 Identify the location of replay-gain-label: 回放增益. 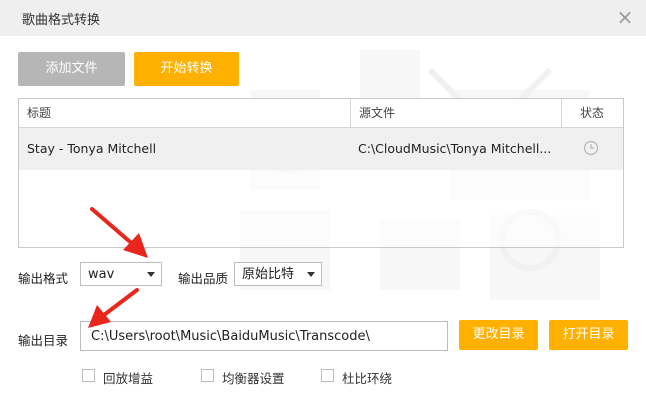
(128, 378).